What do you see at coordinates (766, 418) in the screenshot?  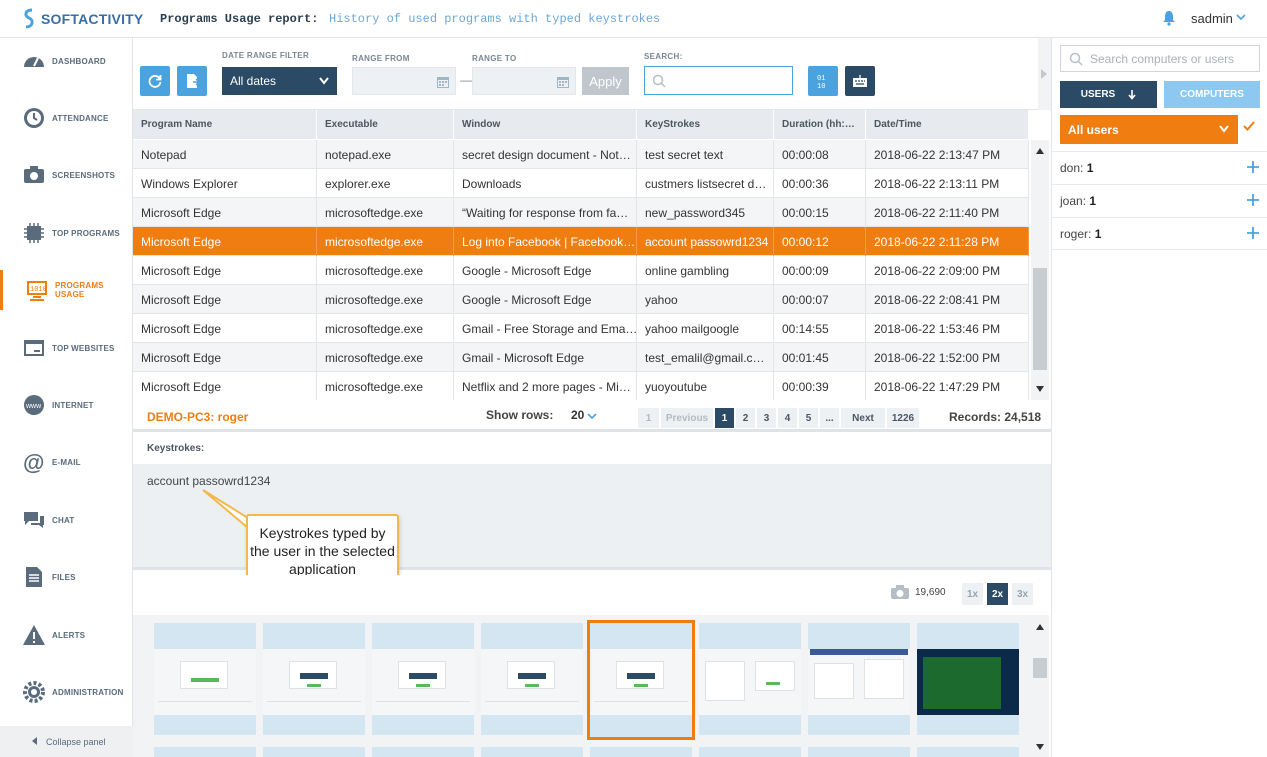 I see `page-3-button: 3` at bounding box center [766, 418].